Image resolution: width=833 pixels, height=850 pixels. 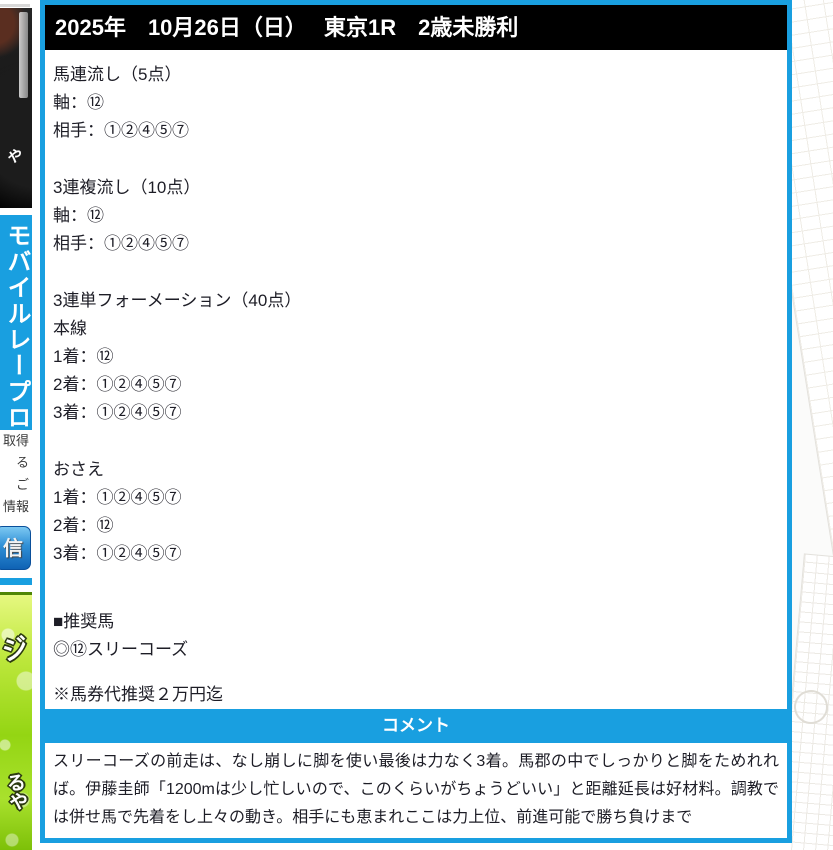 I want to click on bet-group-umaren: 馬連流し（5点） 軸：⑫ 相手：①②④⑤⑦, so click(x=416, y=103).